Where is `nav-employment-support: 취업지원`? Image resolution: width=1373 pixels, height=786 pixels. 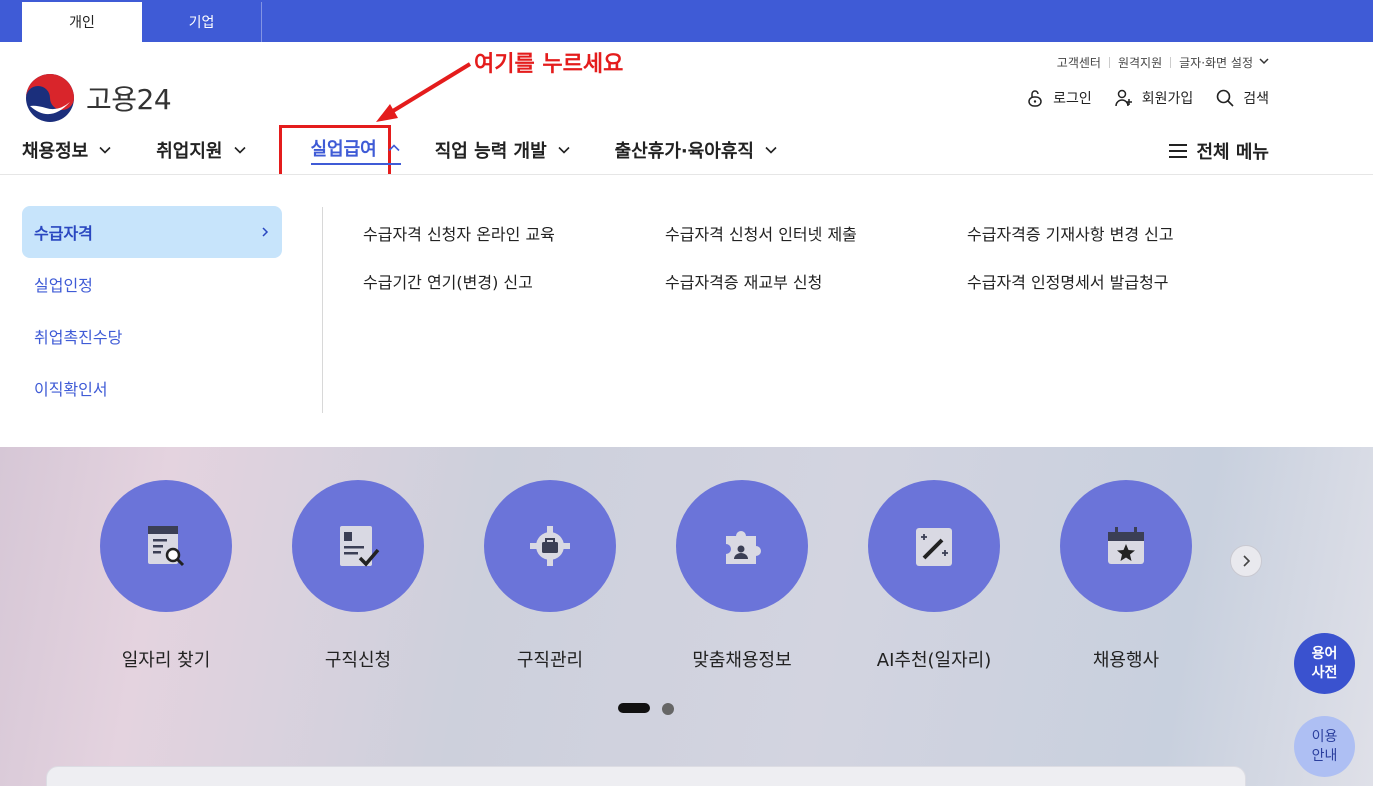 nav-employment-support: 취업지원 is located at coordinates (201, 150).